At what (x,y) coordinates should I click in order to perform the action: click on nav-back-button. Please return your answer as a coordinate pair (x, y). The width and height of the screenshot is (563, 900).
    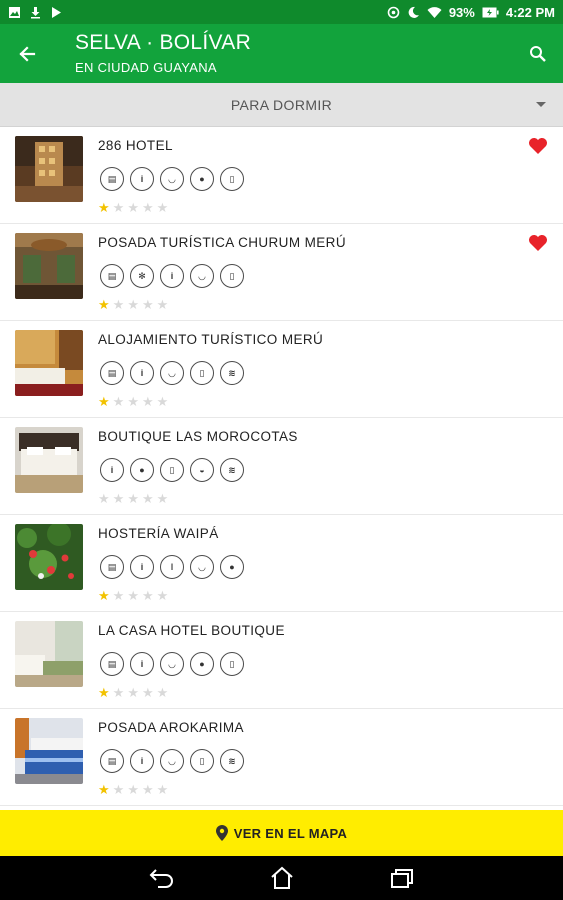
    Looking at the image, I should click on (162, 878).